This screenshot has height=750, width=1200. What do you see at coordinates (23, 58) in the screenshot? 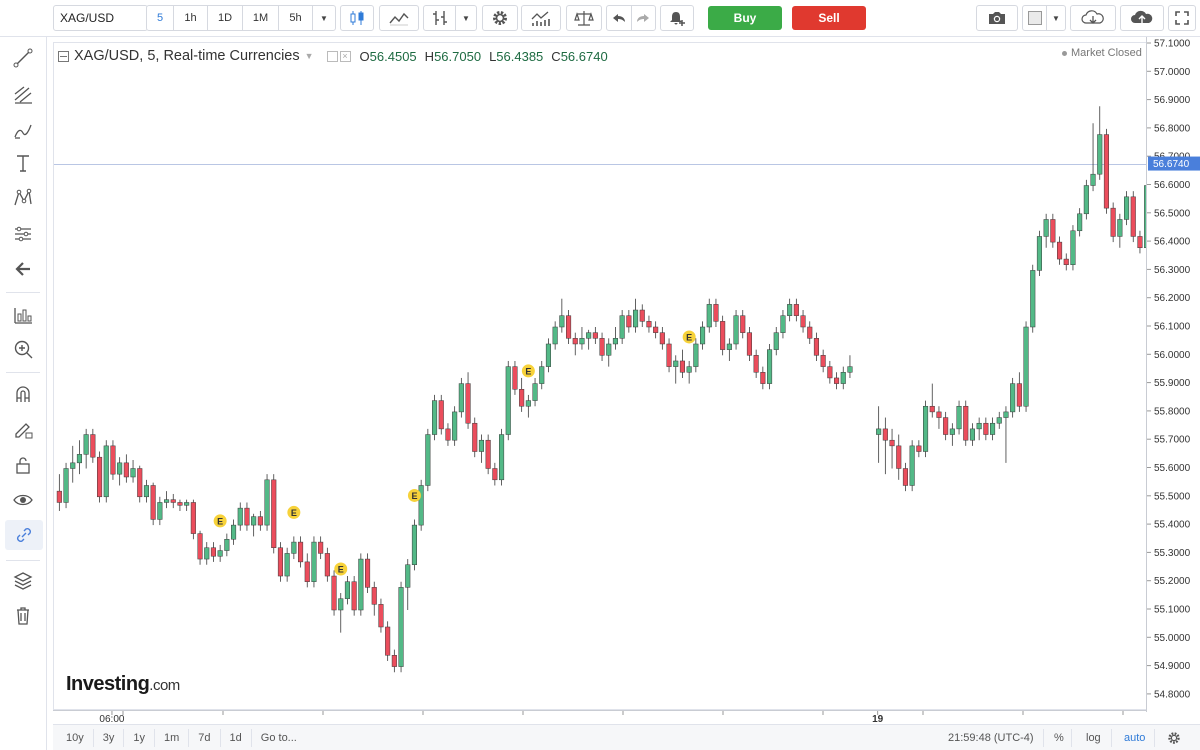
I see `trend-line-tool` at bounding box center [23, 58].